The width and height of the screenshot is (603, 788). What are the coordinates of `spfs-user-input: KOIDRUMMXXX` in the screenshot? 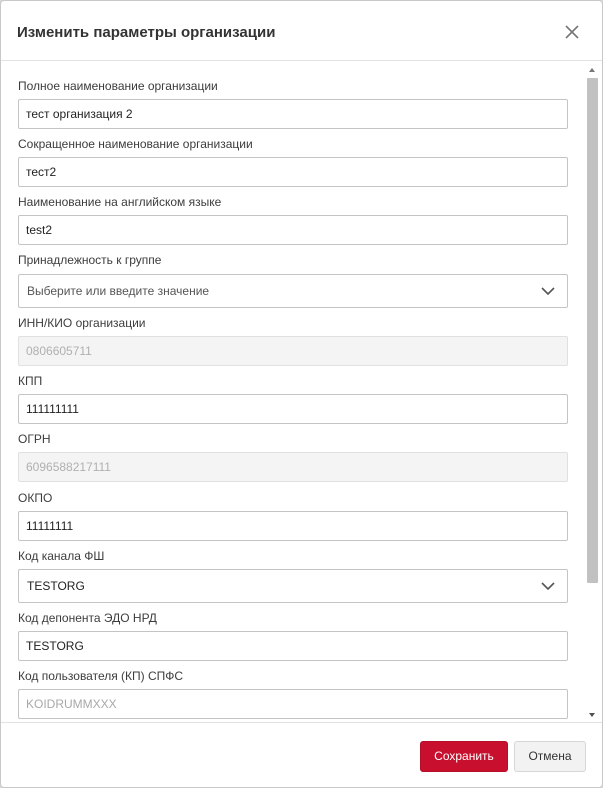 It's located at (293, 704).